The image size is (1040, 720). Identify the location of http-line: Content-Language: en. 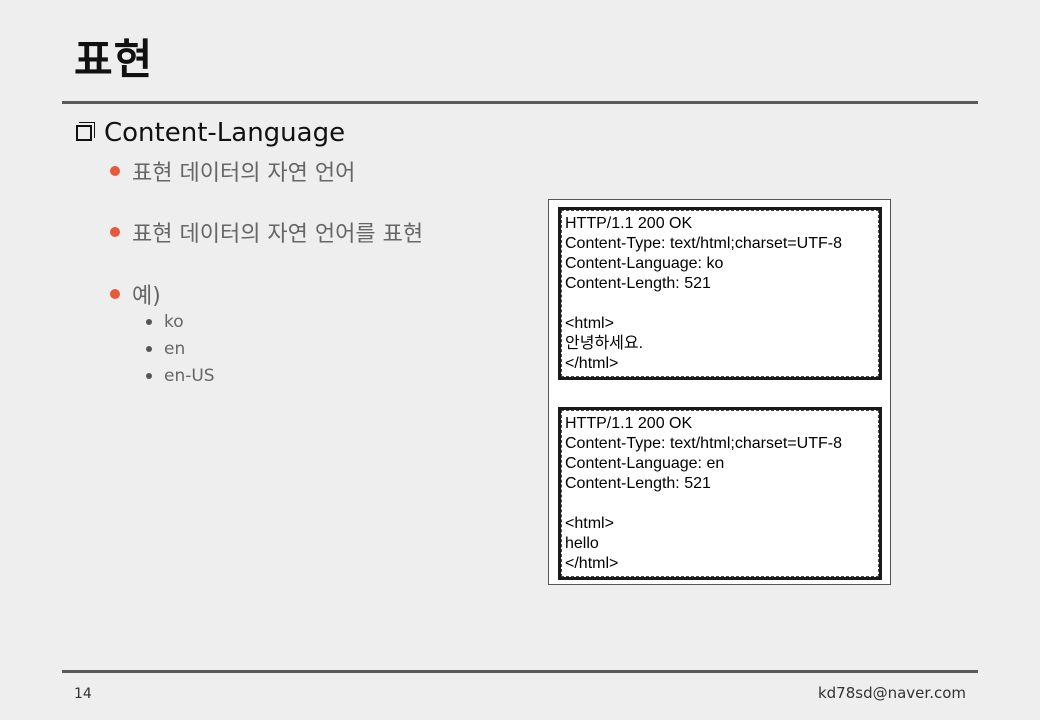
(645, 463).